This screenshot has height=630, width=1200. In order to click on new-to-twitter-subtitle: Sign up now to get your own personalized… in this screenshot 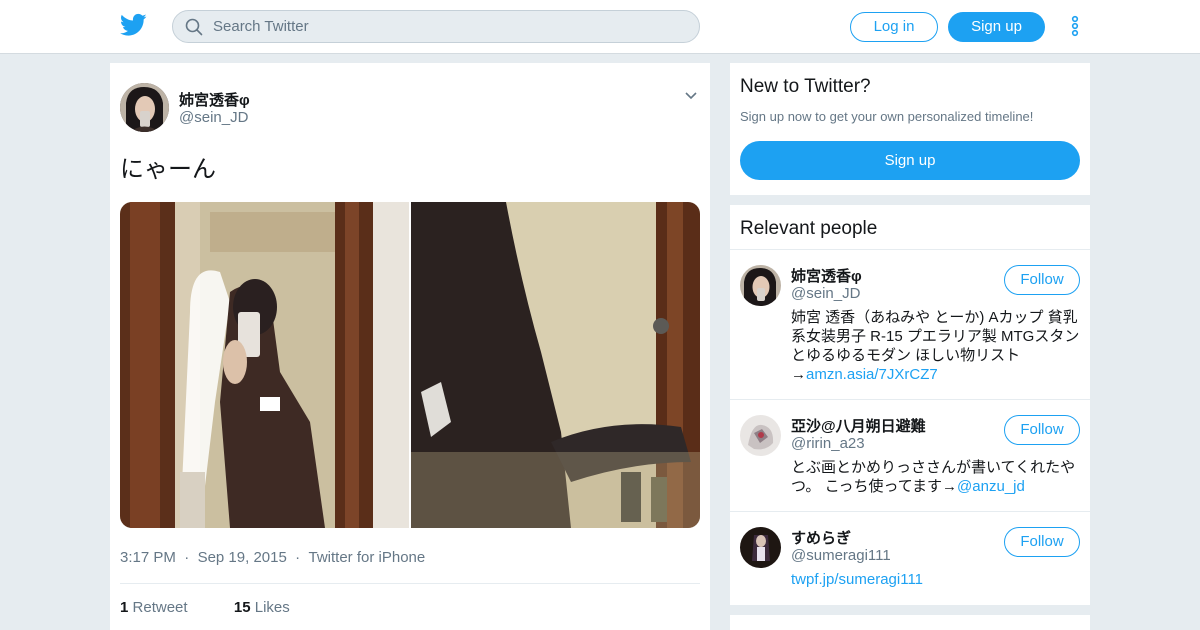, I will do `click(887, 116)`.